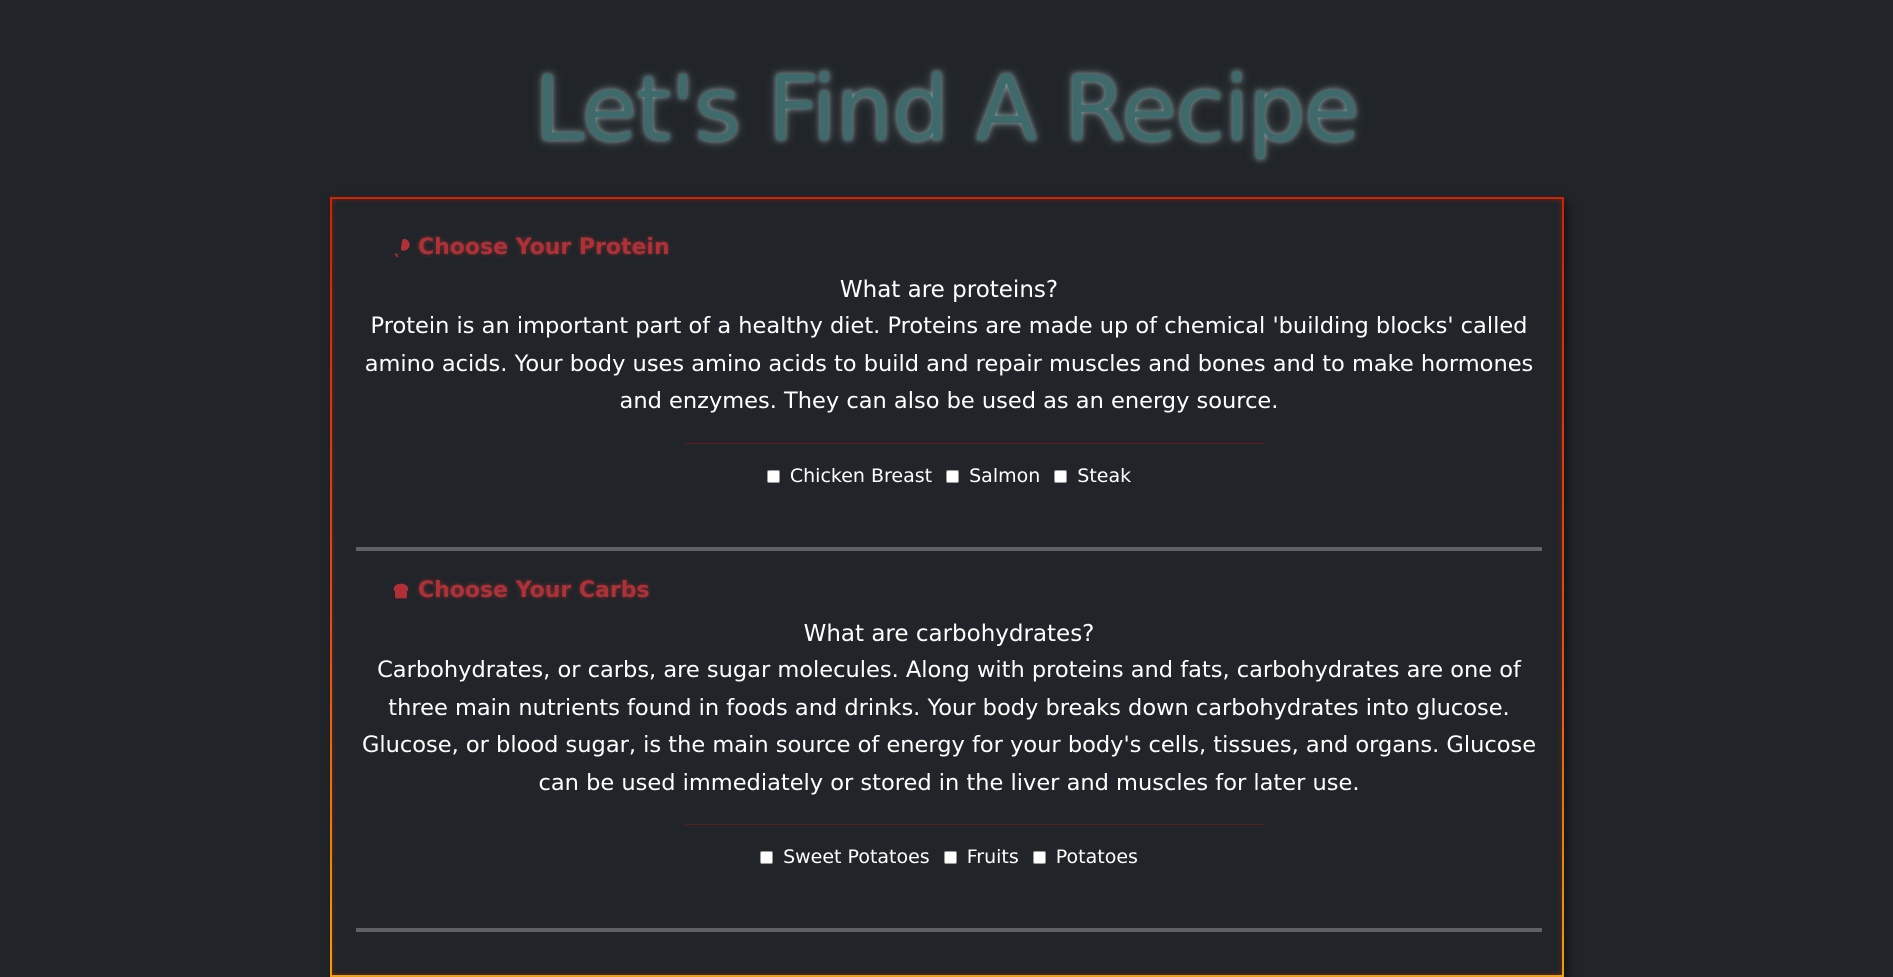  I want to click on carbs-options: Sweet Potatoes Fruits Potatoes, so click(949, 857).